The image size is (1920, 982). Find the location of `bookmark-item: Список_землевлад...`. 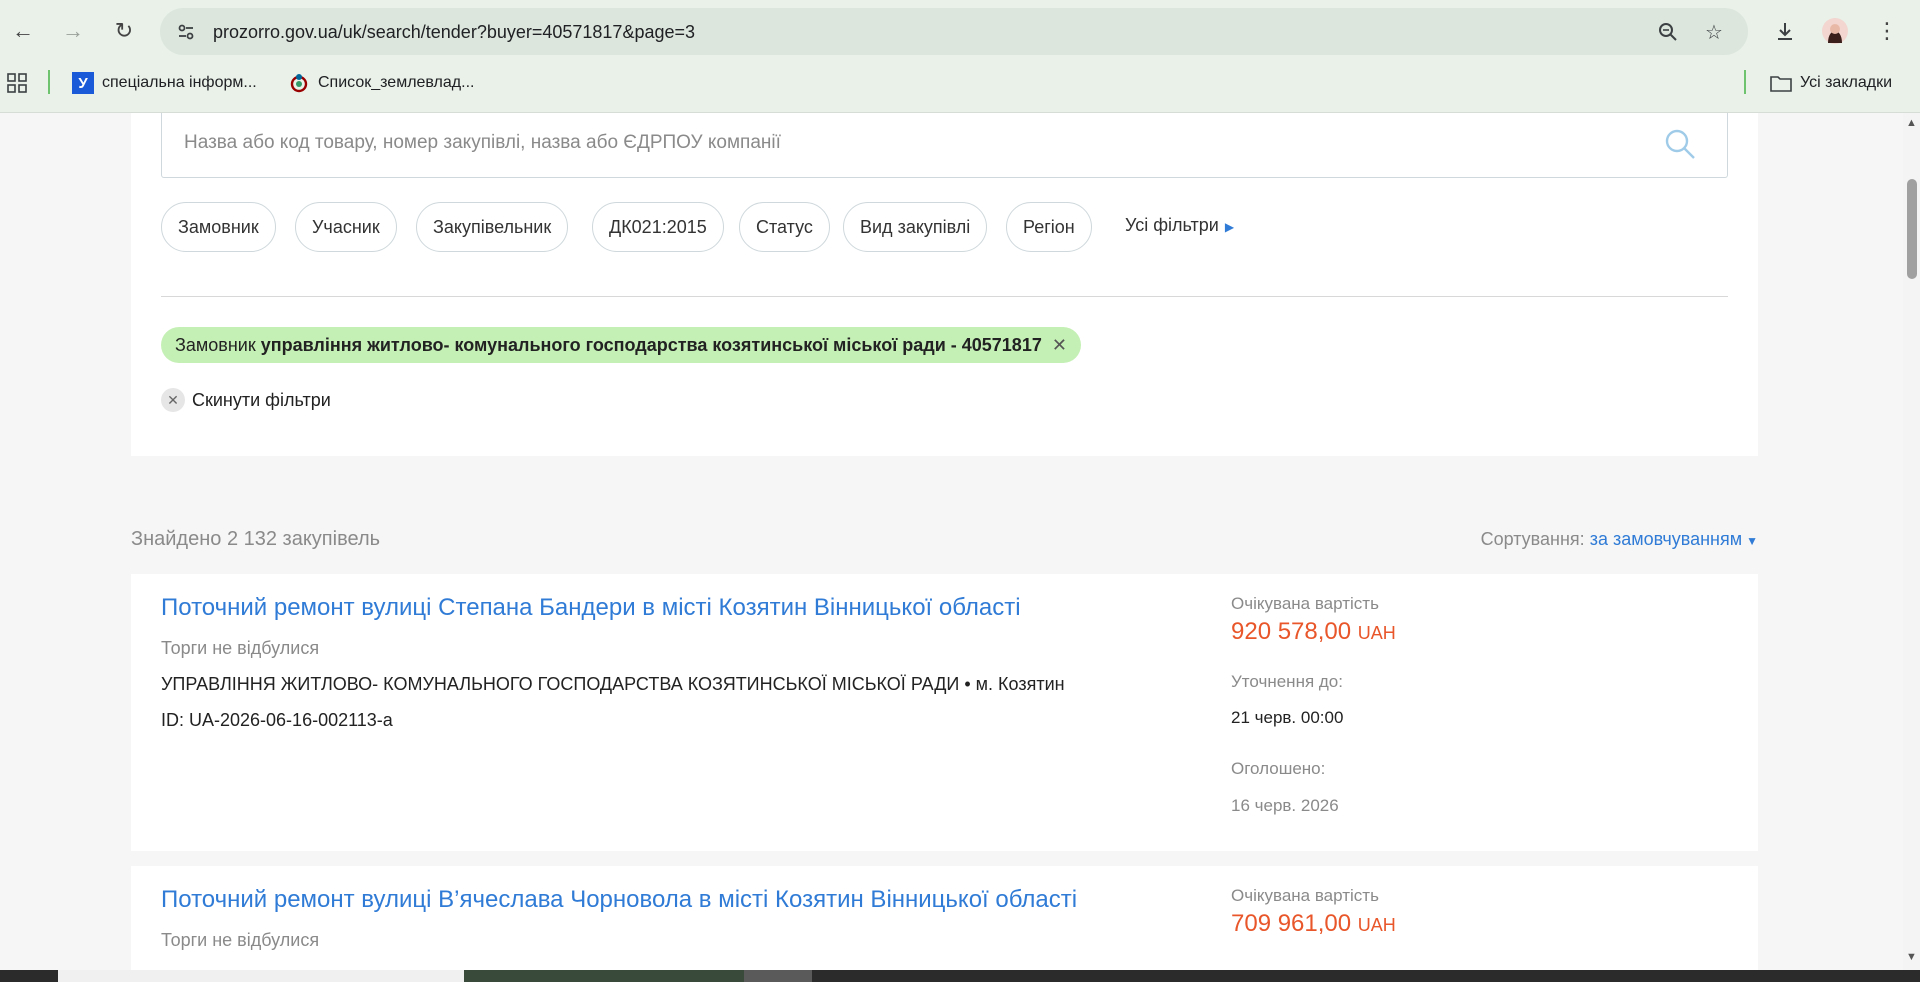

bookmark-item: Список_землевлад... is located at coordinates (381, 83).